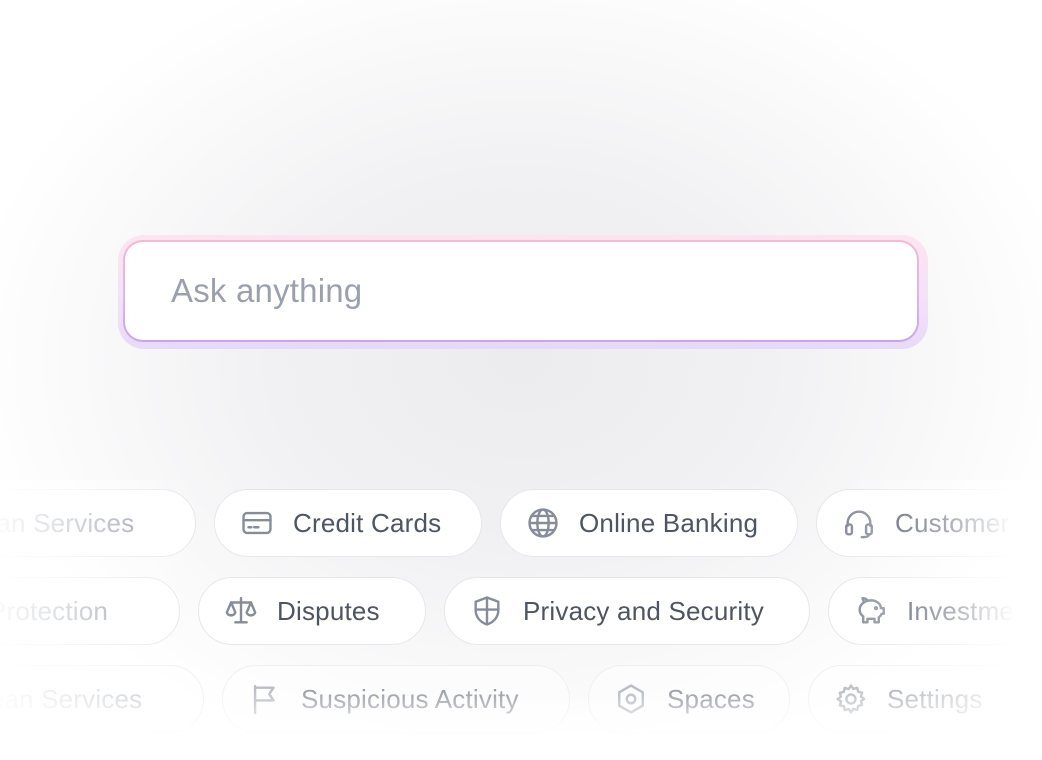 The height and width of the screenshot is (760, 1042). I want to click on chip-protection: Protection, so click(90, 611).